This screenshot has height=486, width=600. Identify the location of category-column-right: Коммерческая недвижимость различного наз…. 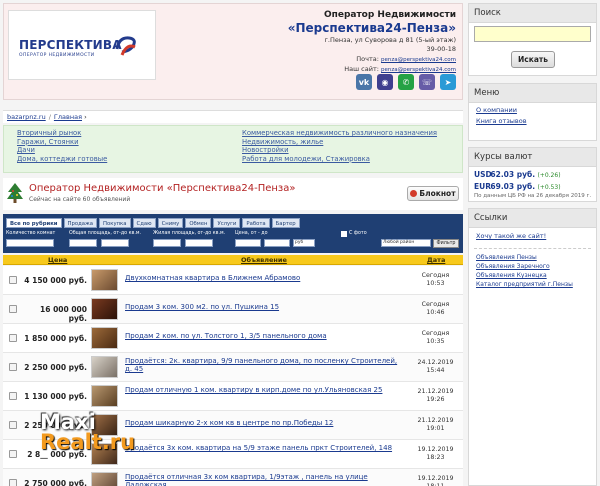
(339, 146).